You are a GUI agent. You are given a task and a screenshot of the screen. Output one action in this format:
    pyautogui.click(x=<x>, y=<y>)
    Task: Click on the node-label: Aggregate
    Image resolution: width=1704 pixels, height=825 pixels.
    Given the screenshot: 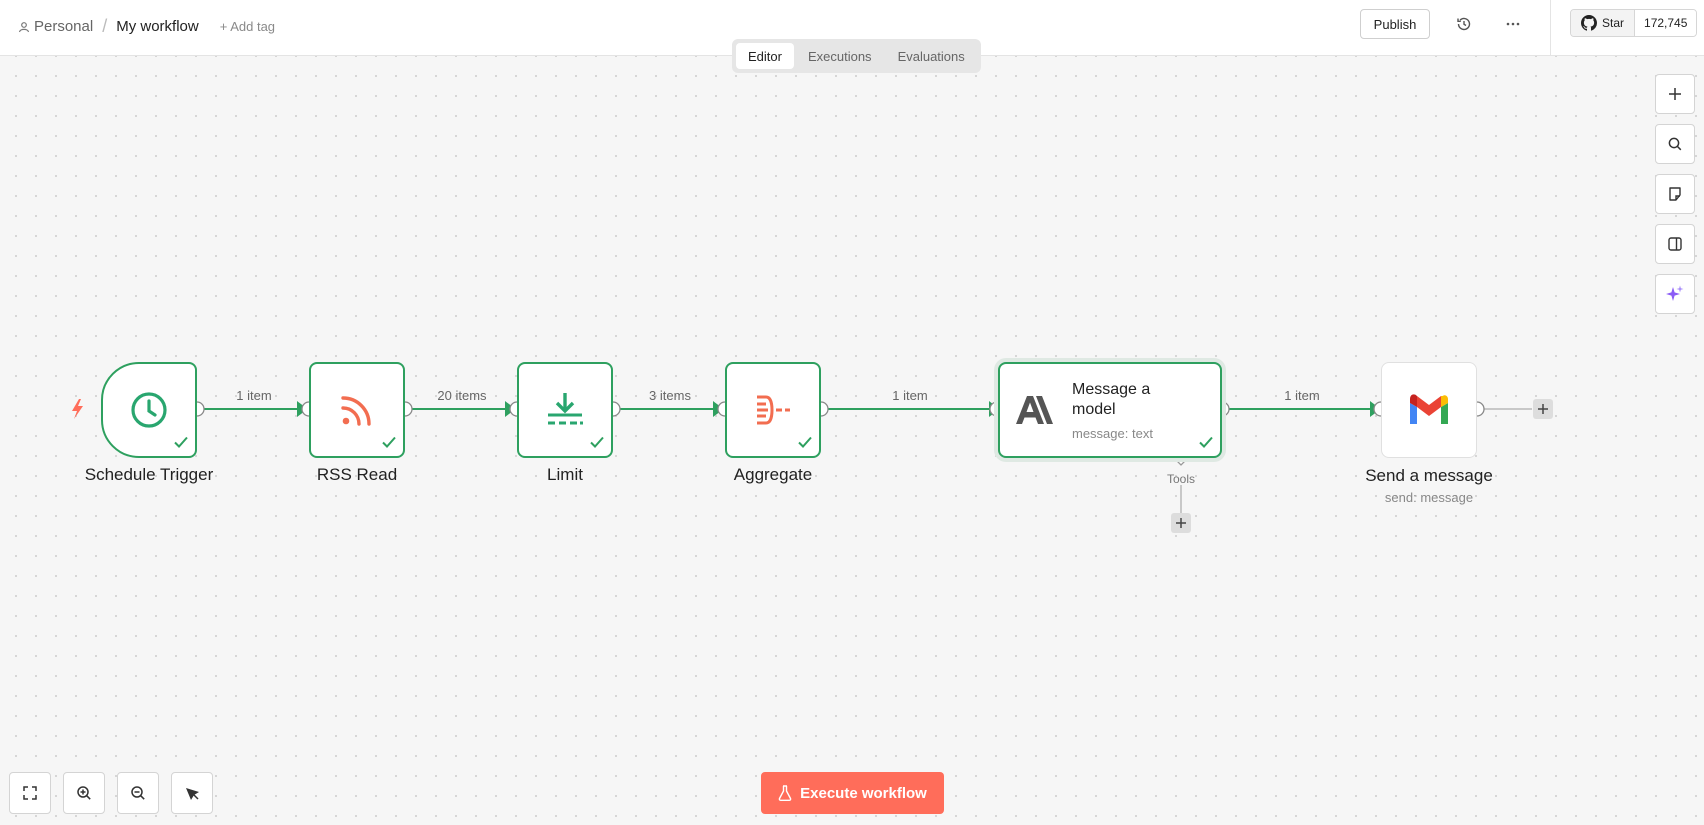 What is the action you would take?
    pyautogui.click(x=773, y=474)
    